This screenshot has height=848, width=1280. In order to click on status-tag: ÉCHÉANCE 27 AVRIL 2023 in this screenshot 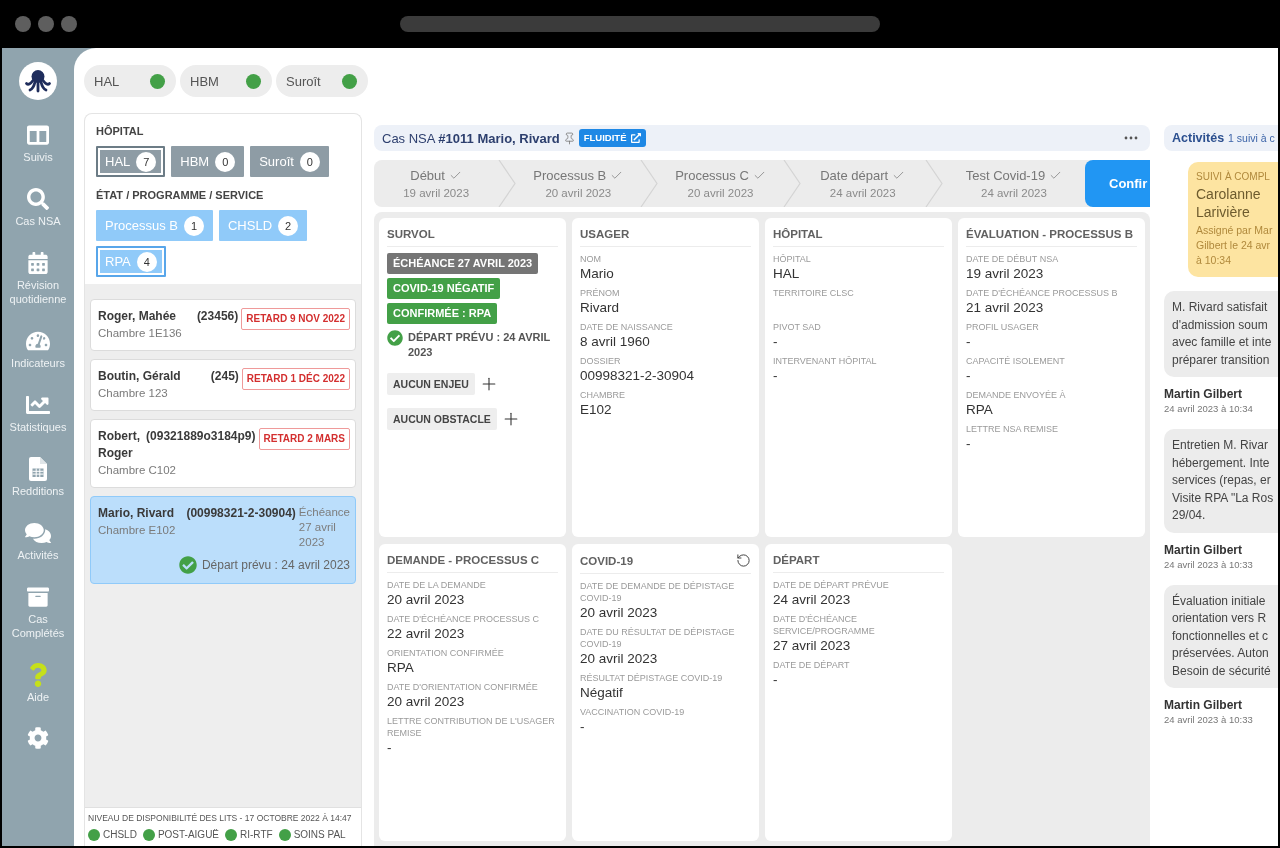, I will do `click(463, 263)`.